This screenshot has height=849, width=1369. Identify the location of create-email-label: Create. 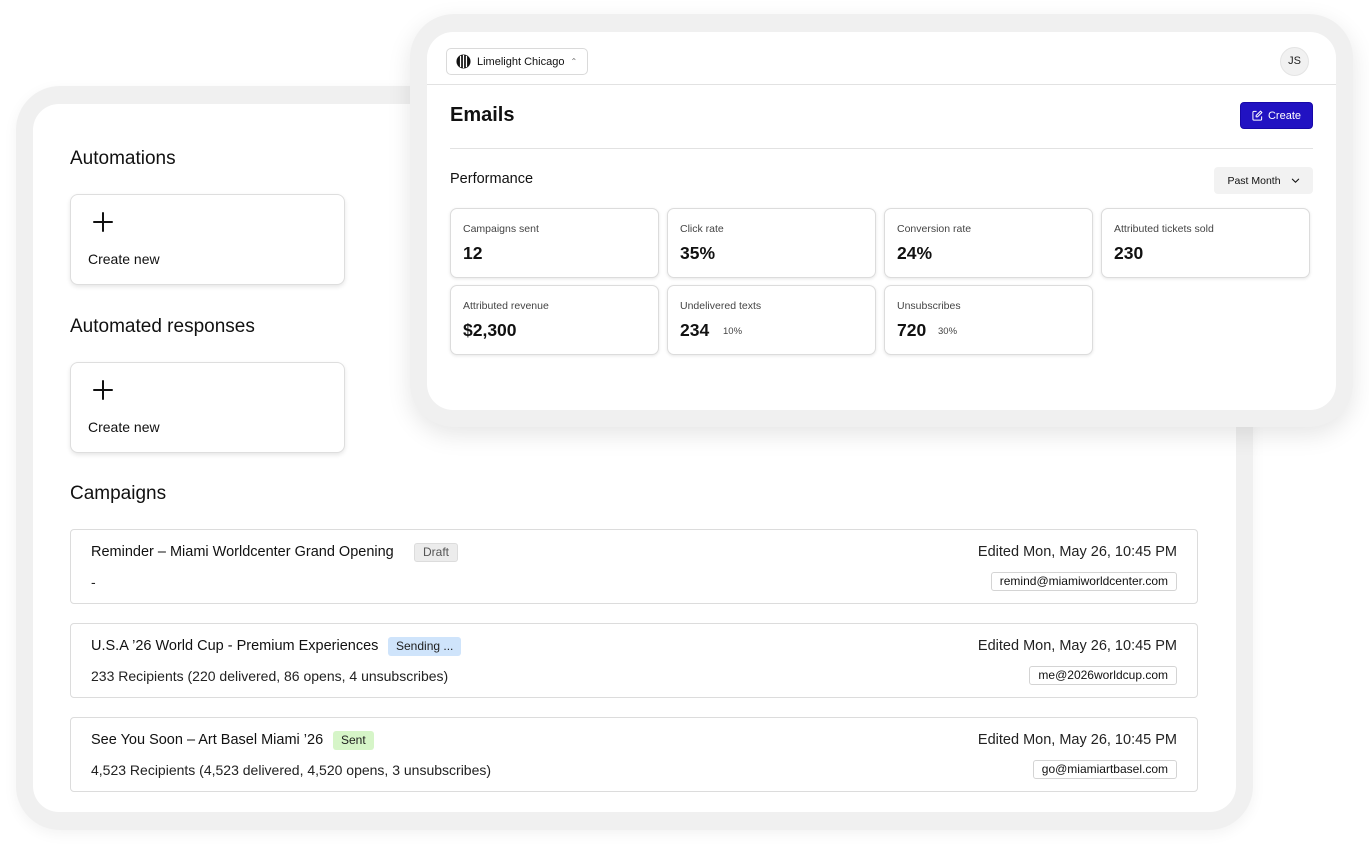
(1284, 115).